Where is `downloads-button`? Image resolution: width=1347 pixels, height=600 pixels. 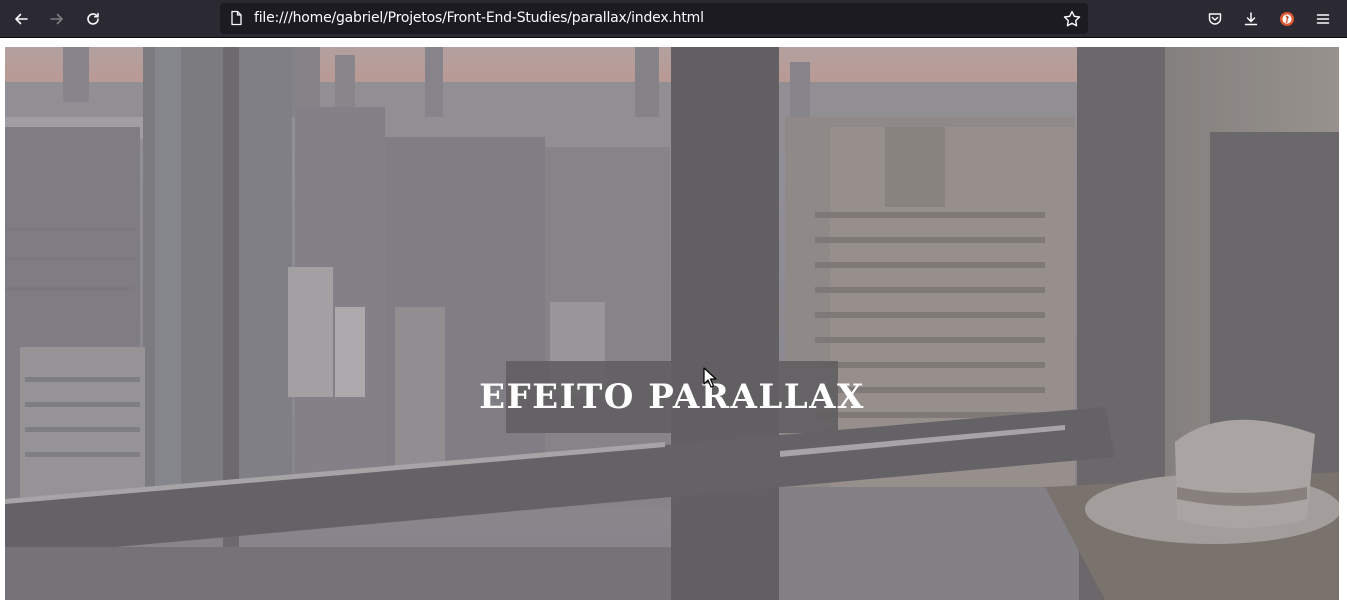 downloads-button is located at coordinates (1251, 19).